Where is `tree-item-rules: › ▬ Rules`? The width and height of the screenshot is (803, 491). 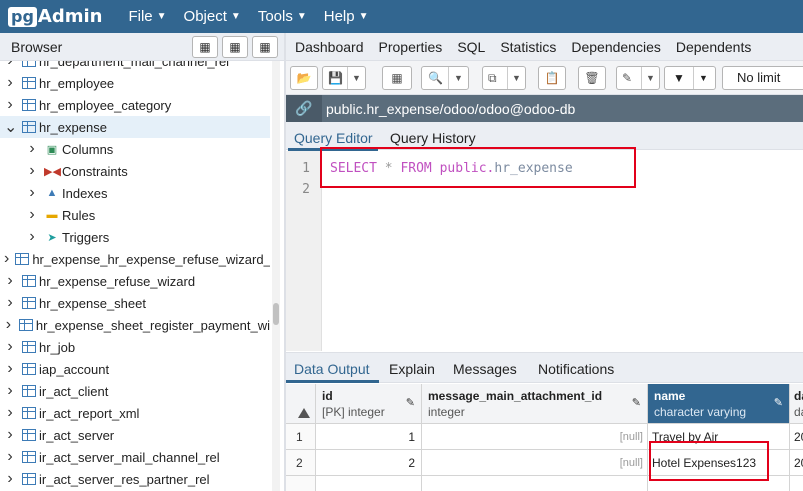 tree-item-rules: › ▬ Rules is located at coordinates (135, 215).